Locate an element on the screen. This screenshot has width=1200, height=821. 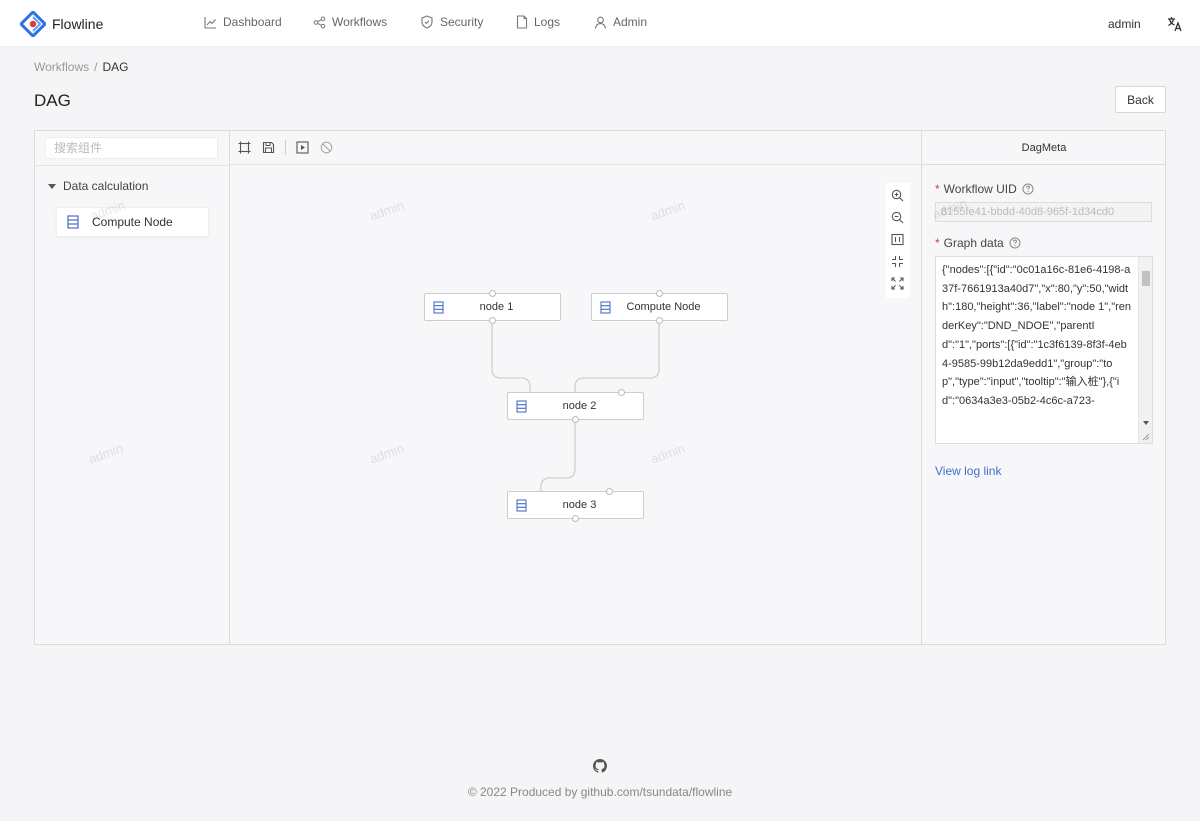
nav-logs: Logs is located at coordinates (538, 22).